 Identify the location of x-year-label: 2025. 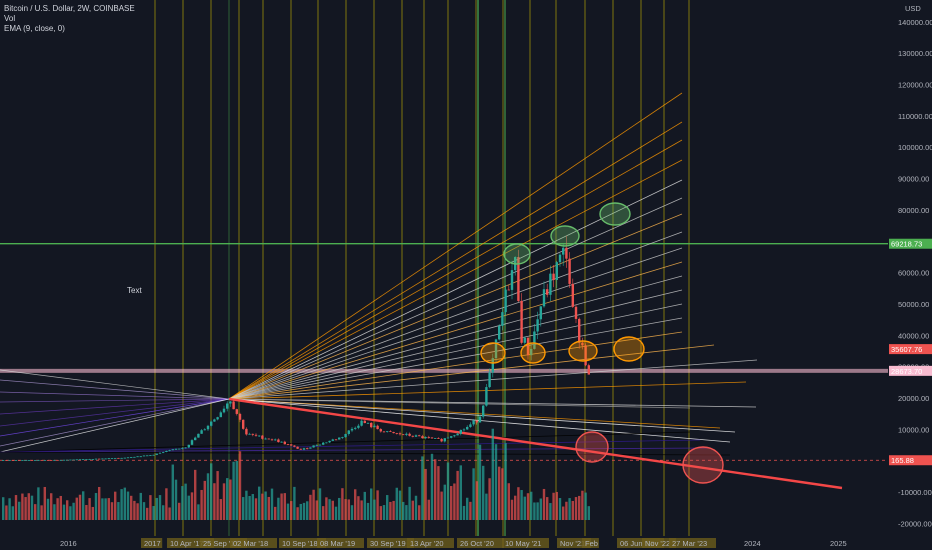
(838, 543).